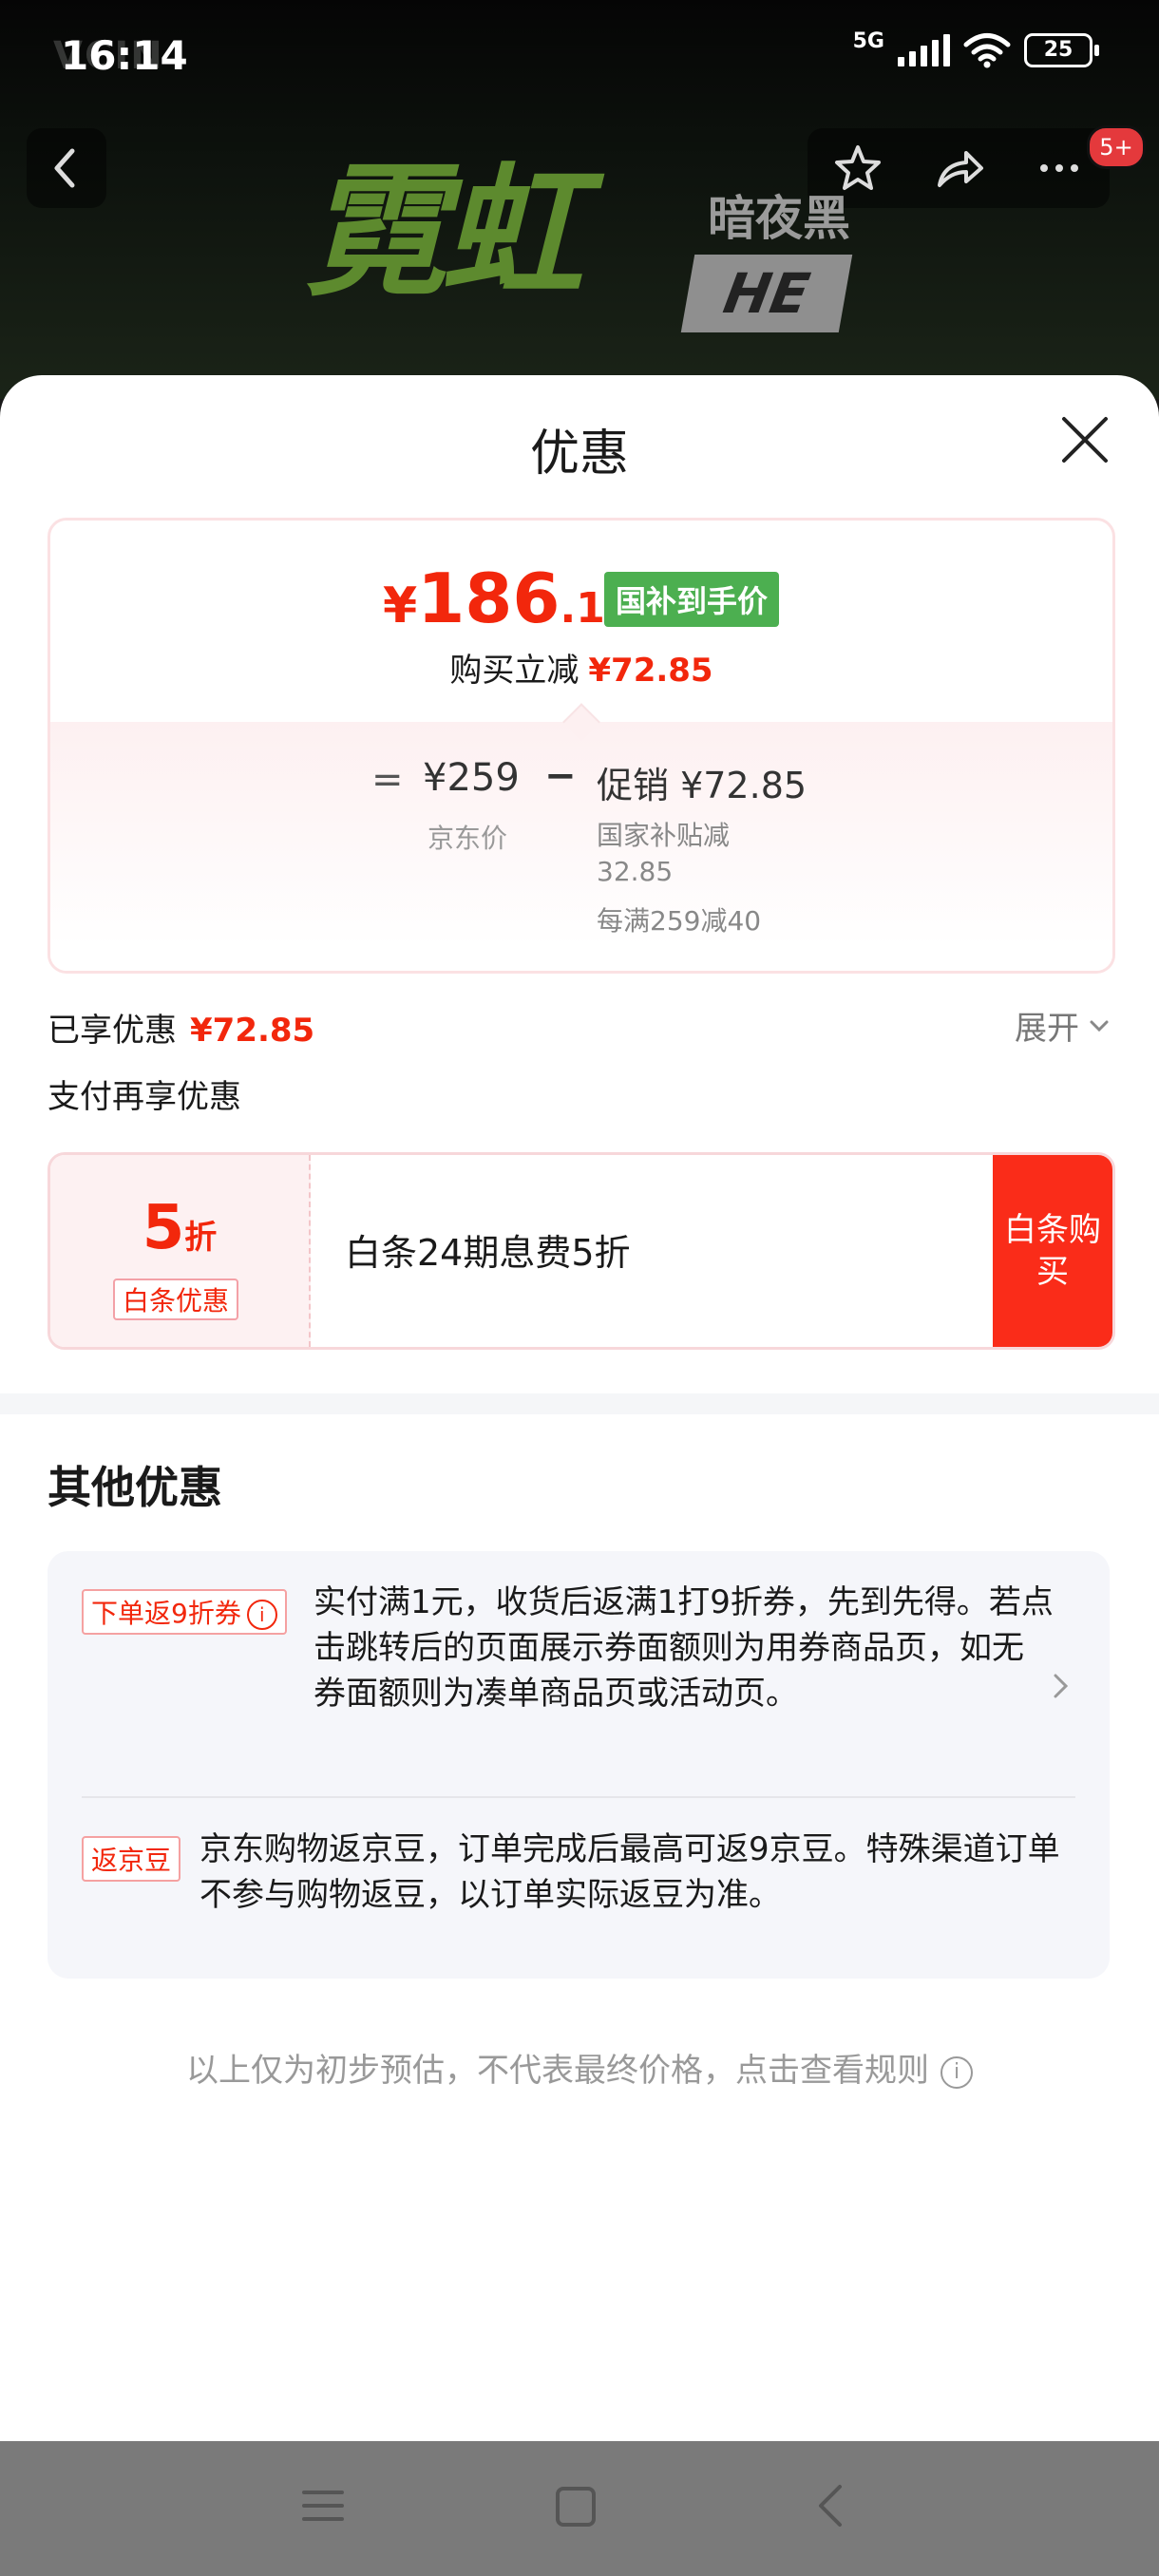  I want to click on coupon-tag: 下单返9折券 i, so click(184, 1612).